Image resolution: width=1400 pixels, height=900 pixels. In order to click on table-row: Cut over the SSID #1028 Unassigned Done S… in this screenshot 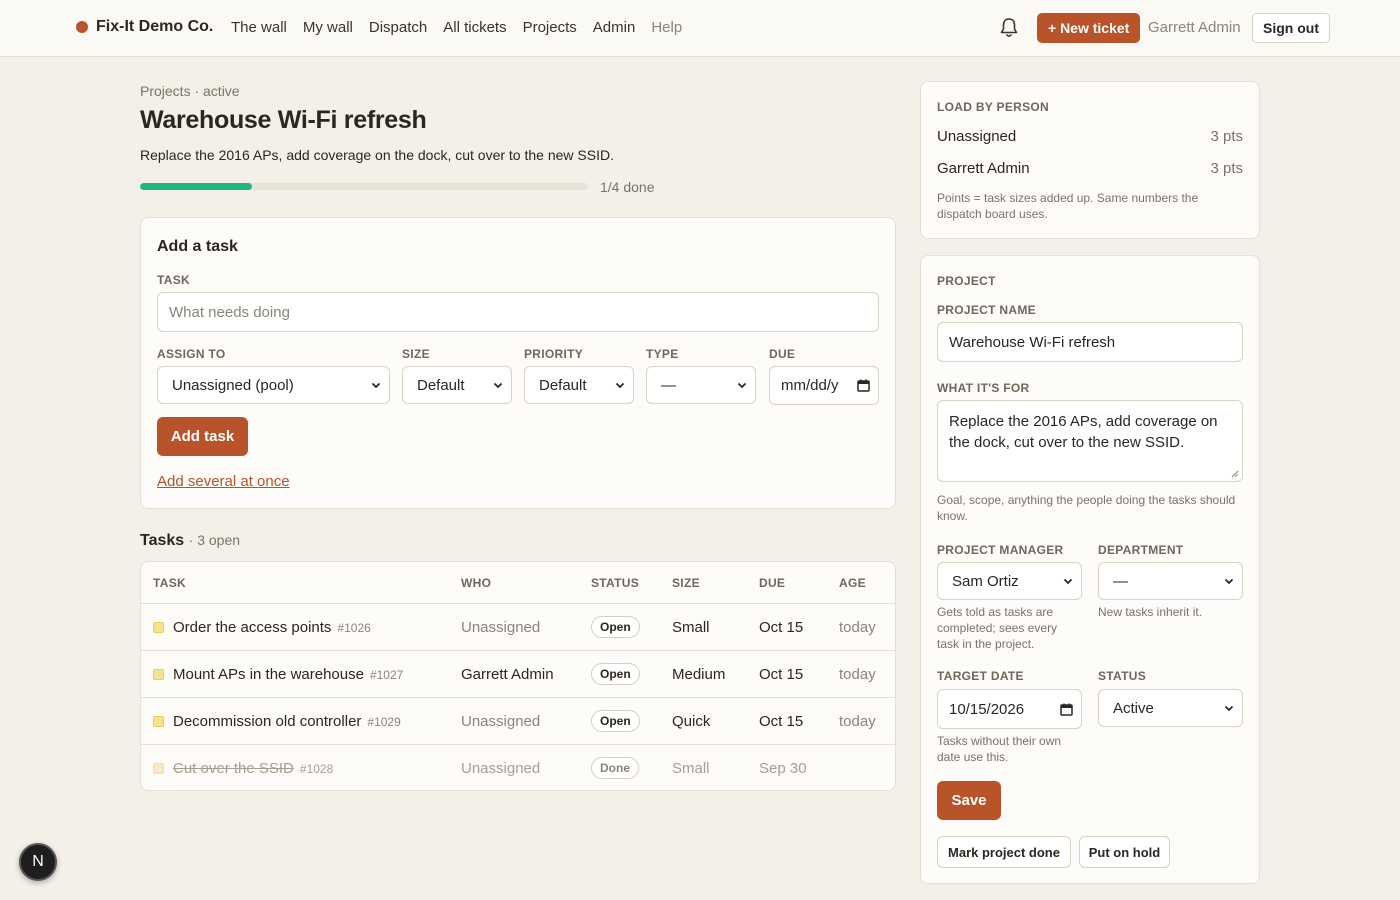, I will do `click(518, 767)`.